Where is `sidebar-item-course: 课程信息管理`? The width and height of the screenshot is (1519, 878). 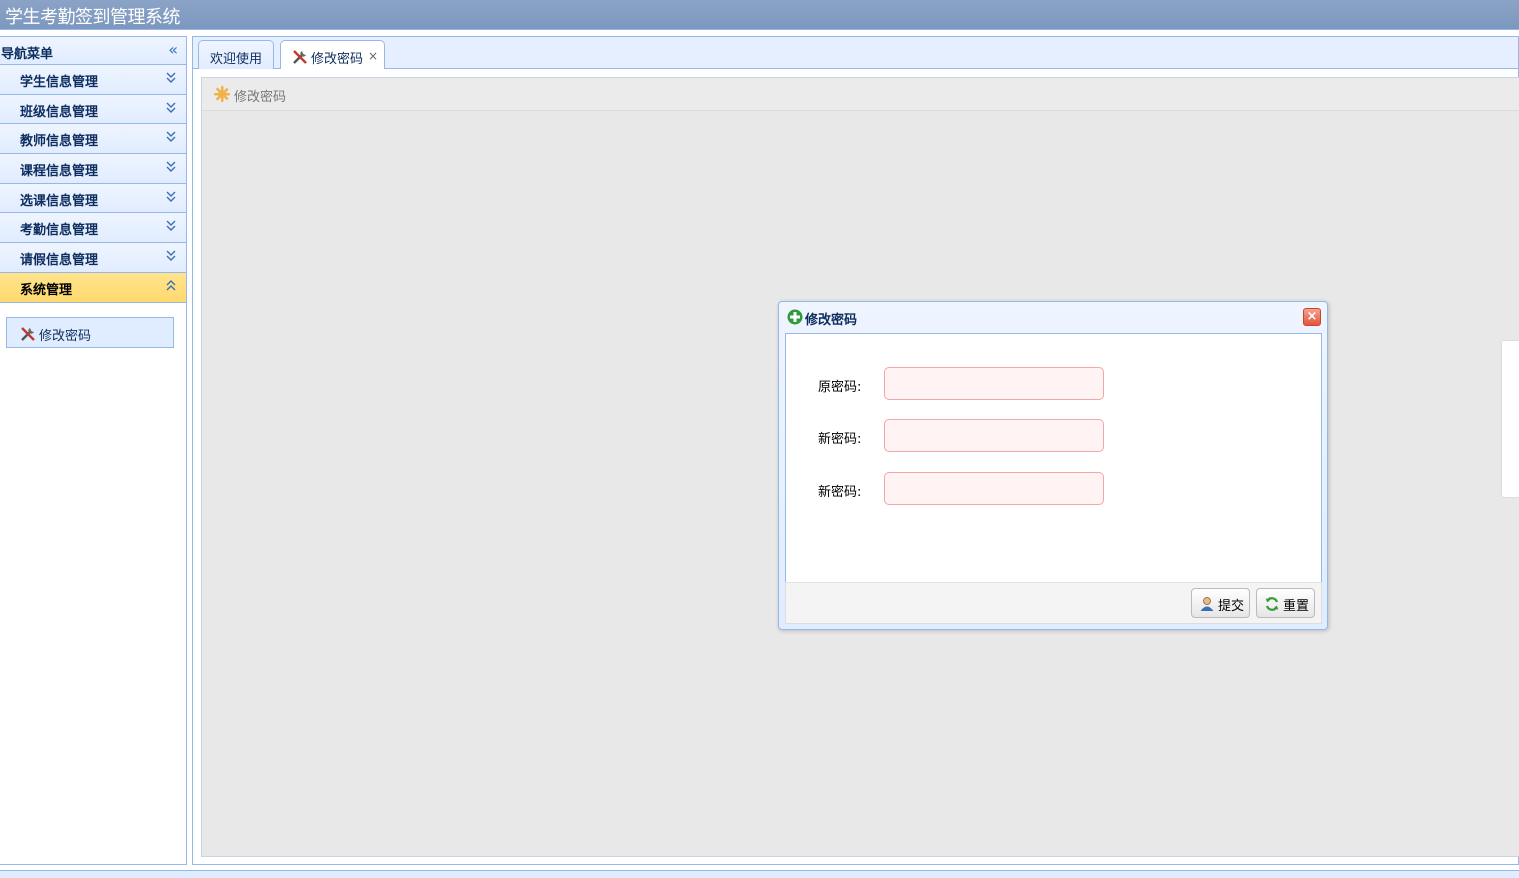 sidebar-item-course: 课程信息管理 is located at coordinates (93, 169).